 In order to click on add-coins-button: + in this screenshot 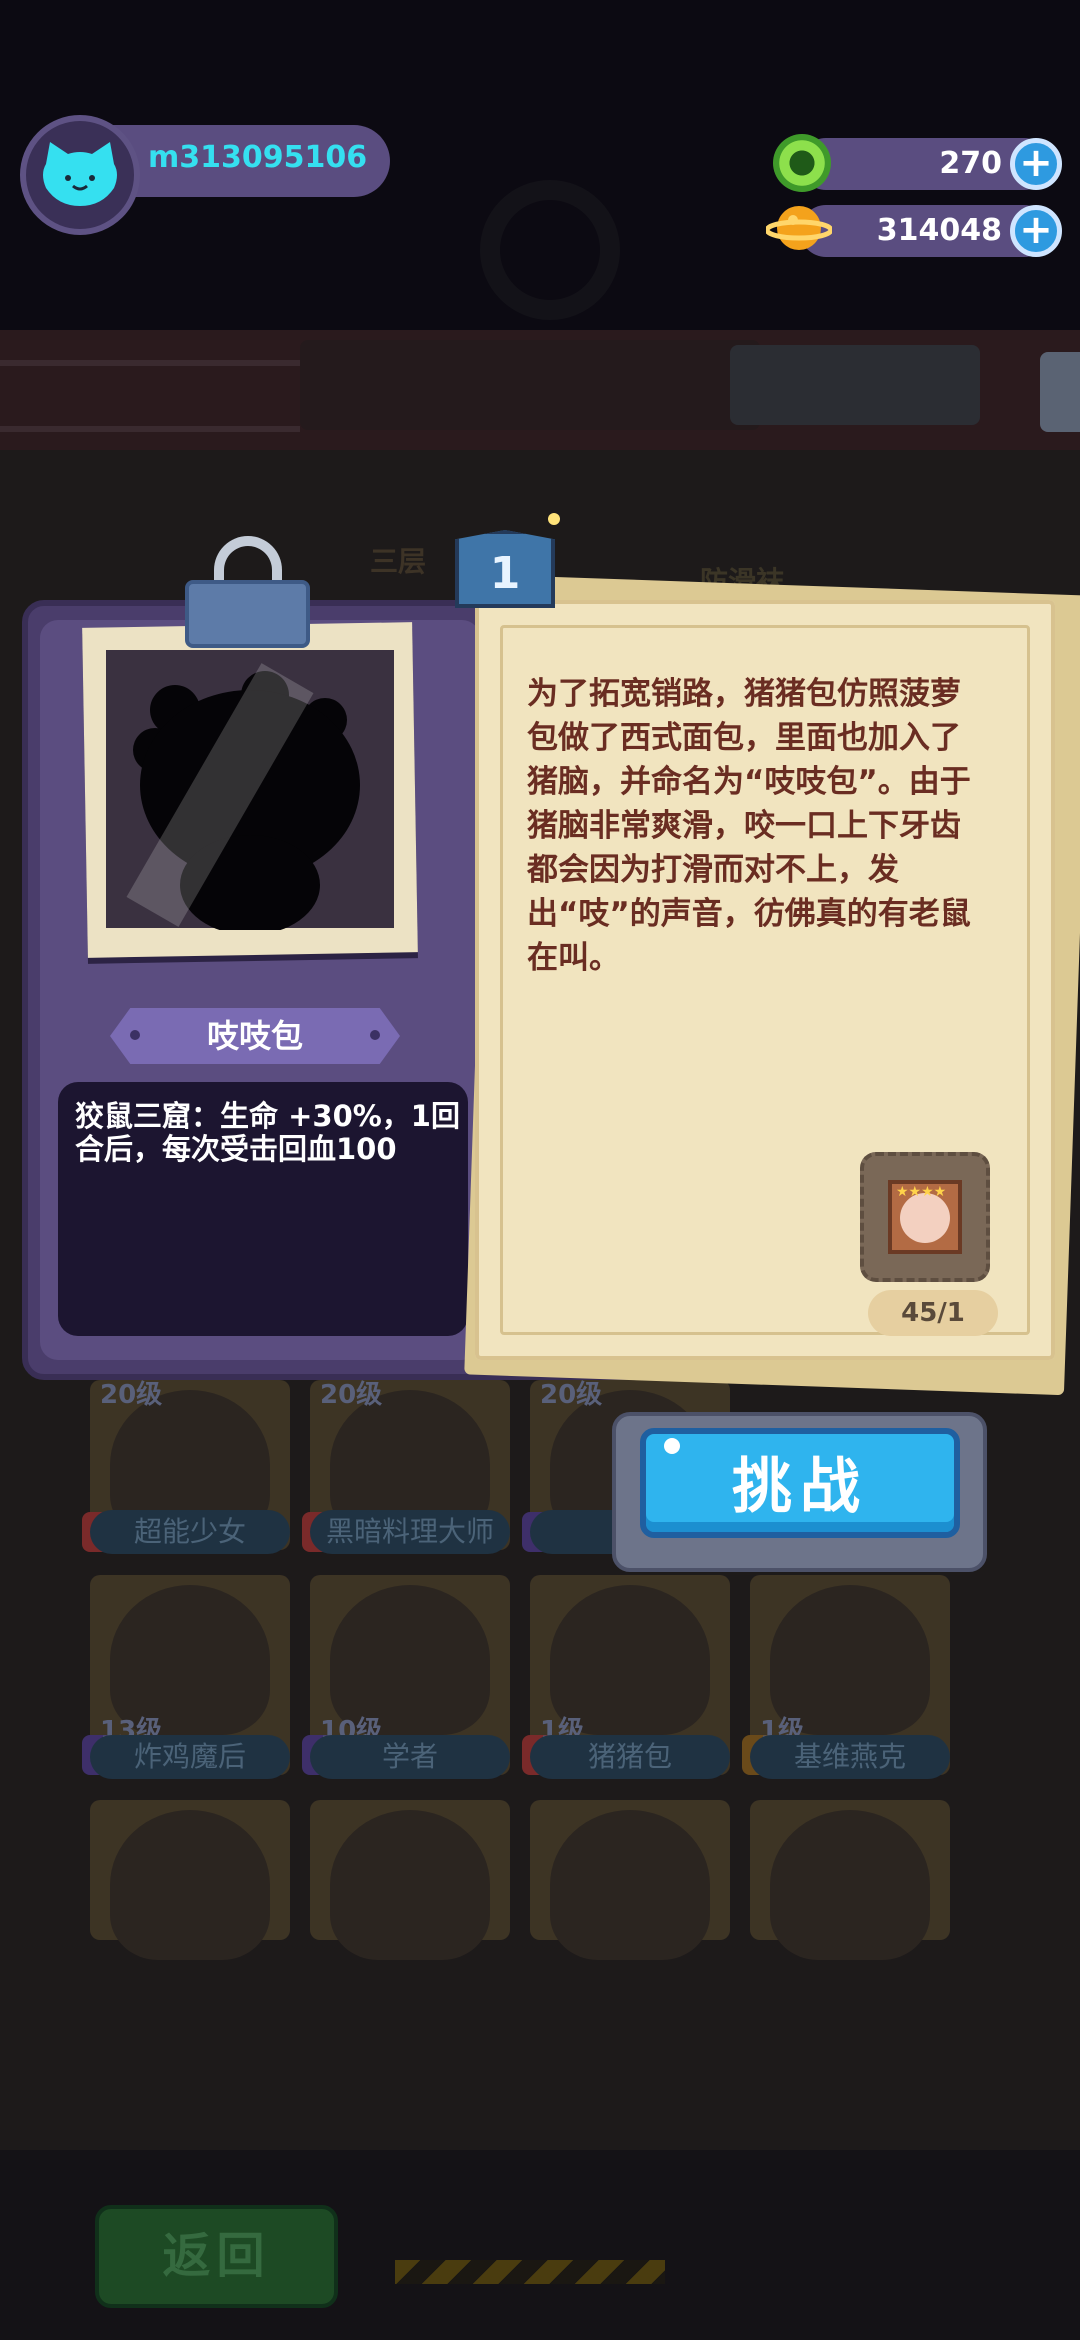, I will do `click(1036, 231)`.